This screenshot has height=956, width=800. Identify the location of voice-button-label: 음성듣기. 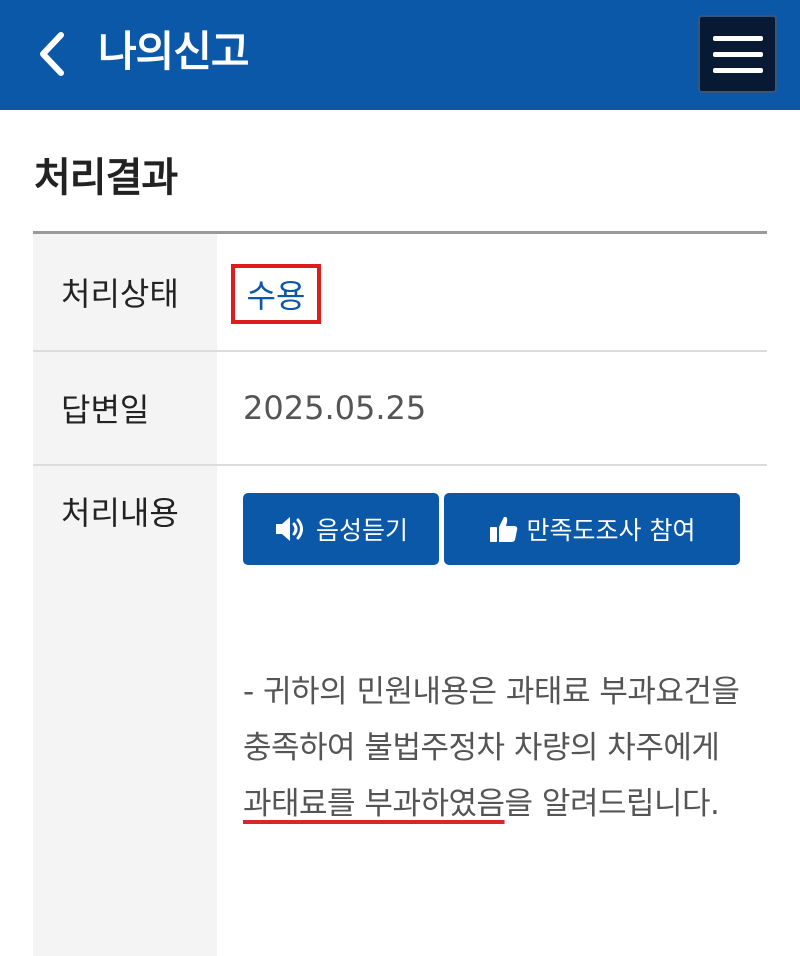
(361, 530).